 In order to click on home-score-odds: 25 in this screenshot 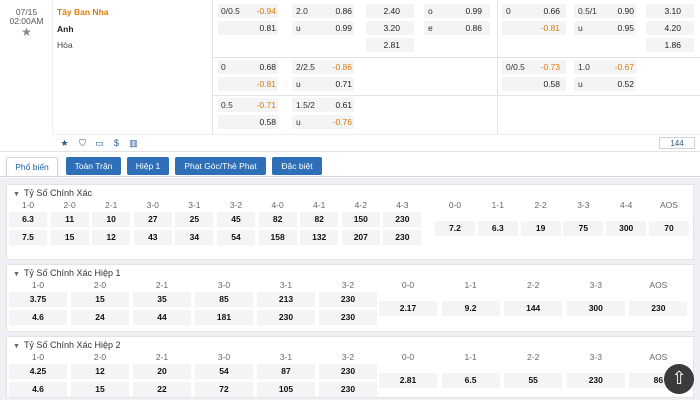, I will do `click(194, 219)`.